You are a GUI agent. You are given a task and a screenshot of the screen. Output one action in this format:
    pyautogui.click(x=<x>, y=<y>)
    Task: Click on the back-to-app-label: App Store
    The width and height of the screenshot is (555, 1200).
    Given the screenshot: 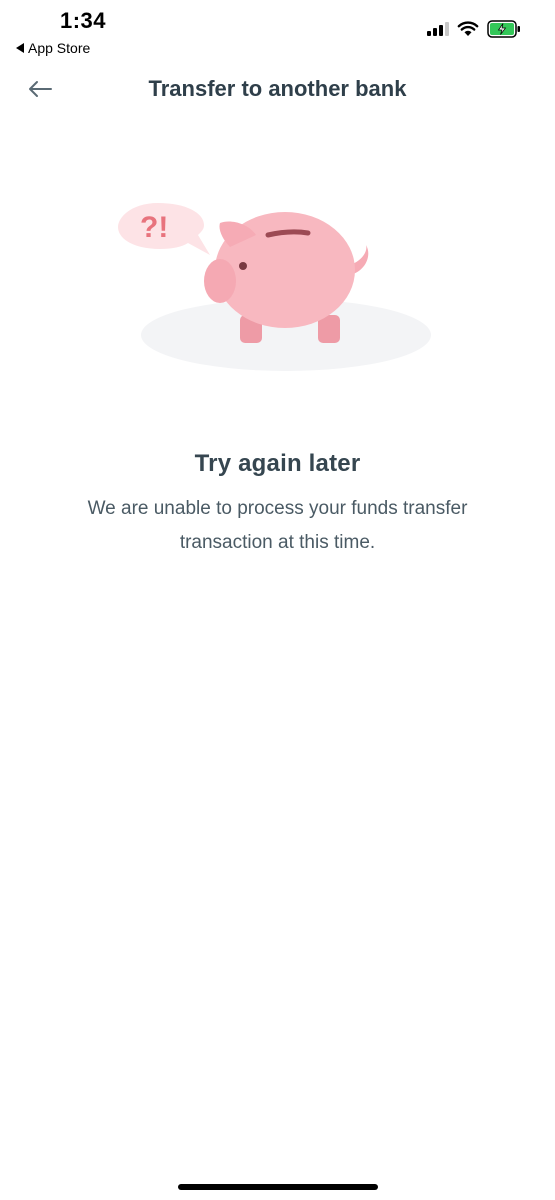 What is the action you would take?
    pyautogui.click(x=59, y=48)
    